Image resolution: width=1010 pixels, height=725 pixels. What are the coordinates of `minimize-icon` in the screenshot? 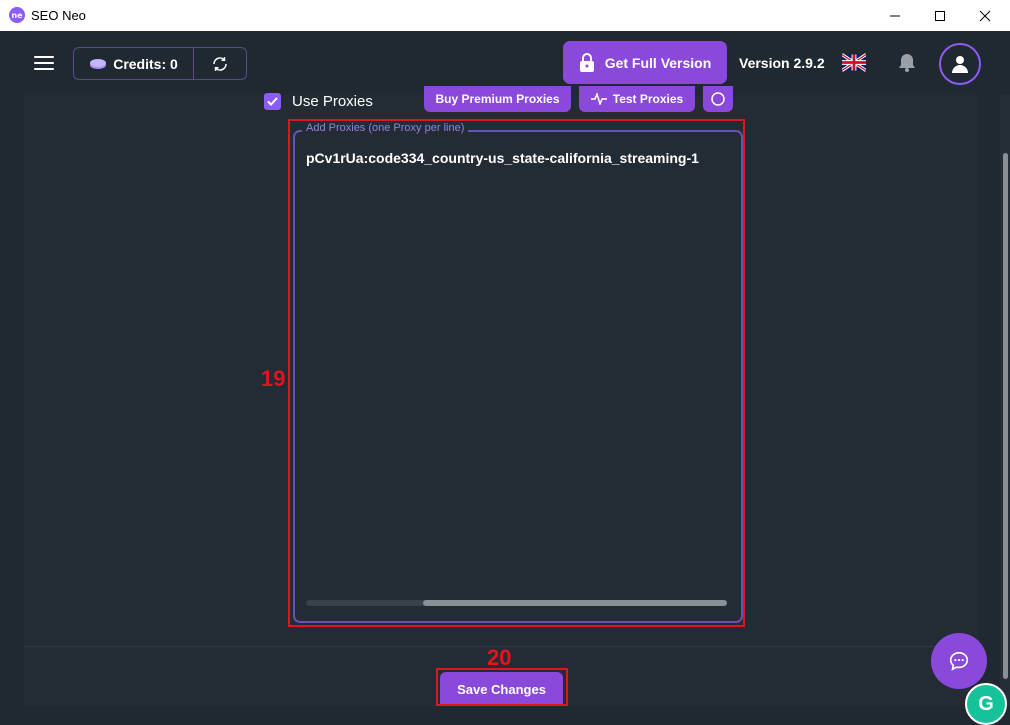 It's located at (895, 15).